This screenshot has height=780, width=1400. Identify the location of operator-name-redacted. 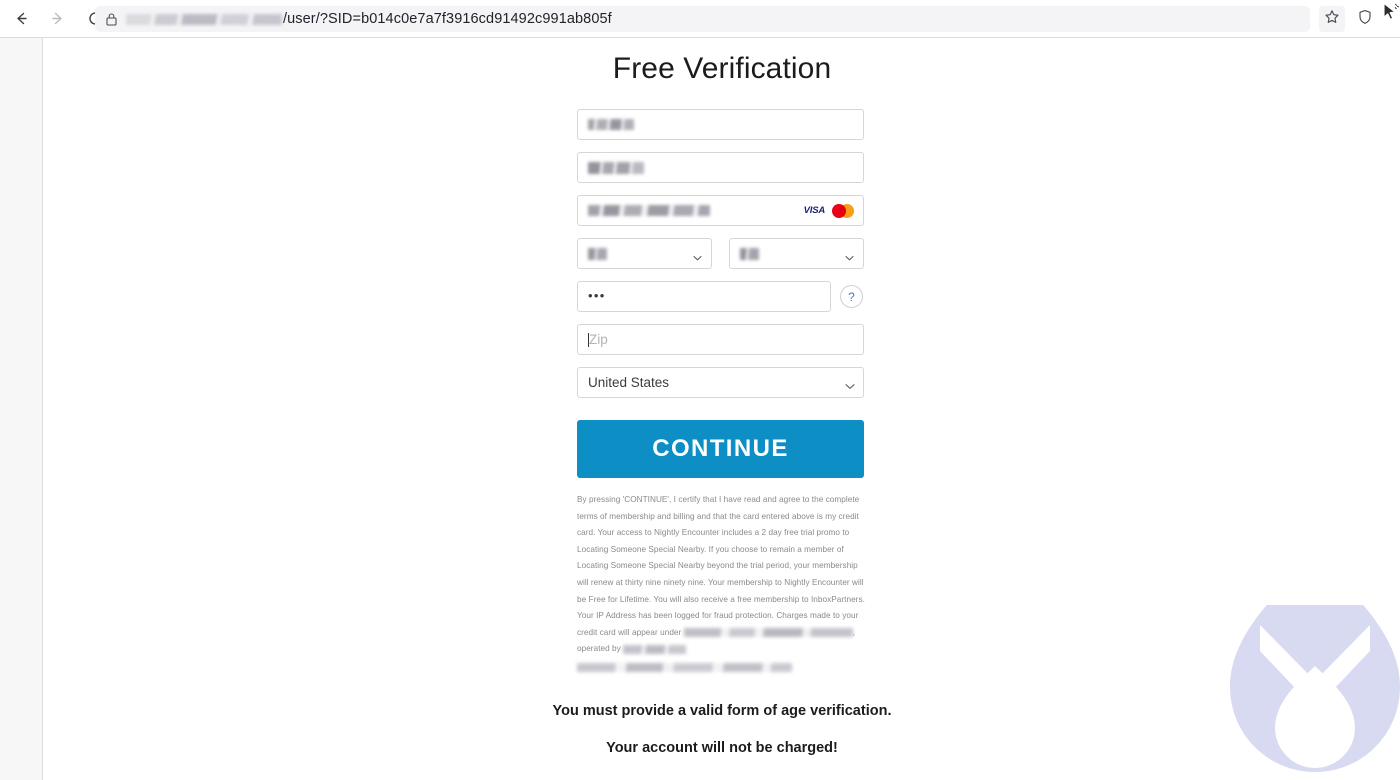
(655, 649).